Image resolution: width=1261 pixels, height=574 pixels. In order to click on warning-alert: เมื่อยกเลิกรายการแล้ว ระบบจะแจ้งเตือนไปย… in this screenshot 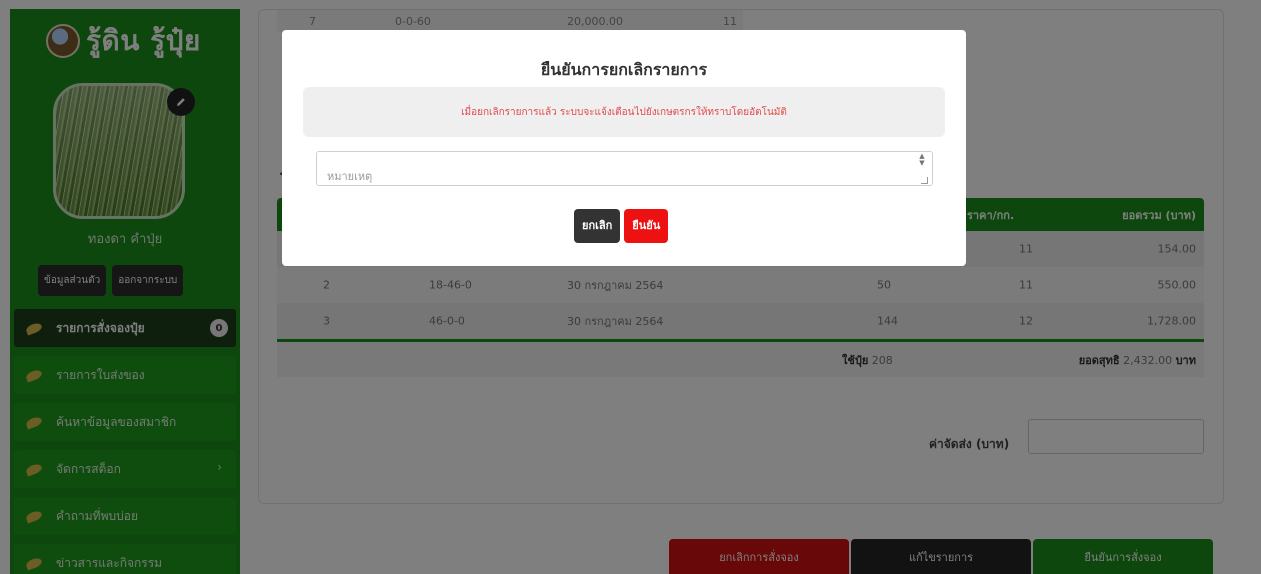, I will do `click(624, 112)`.